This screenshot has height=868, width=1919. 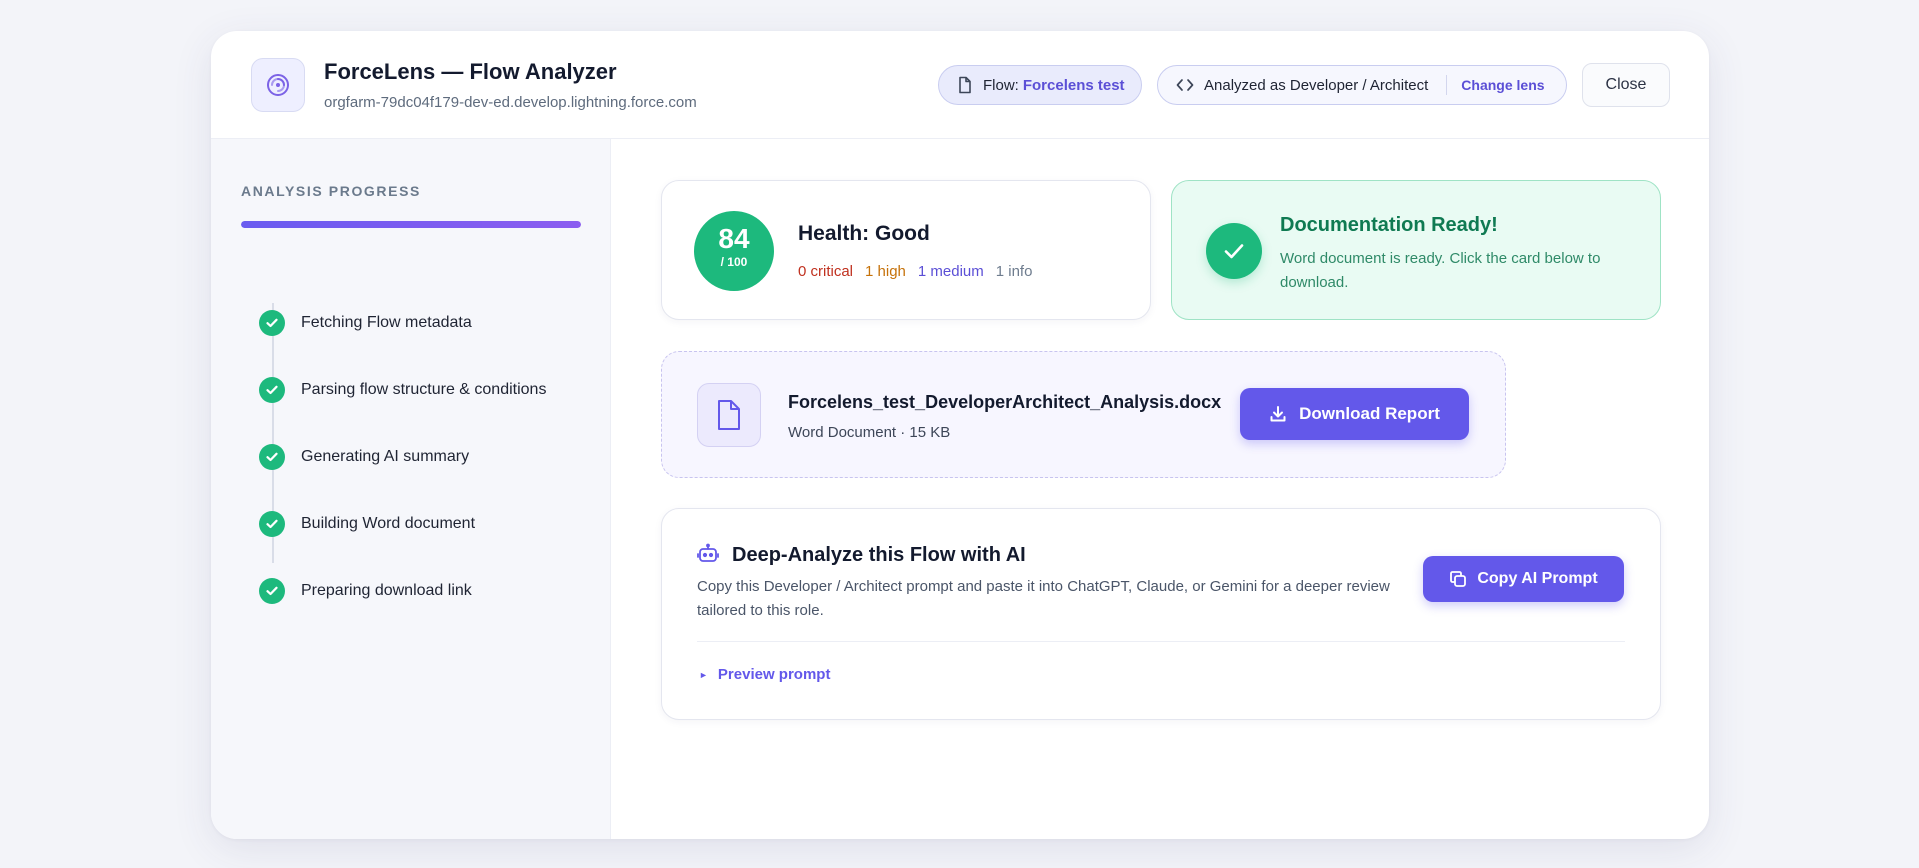 I want to click on flow-chip-value: Forcelens test, so click(x=1073, y=85).